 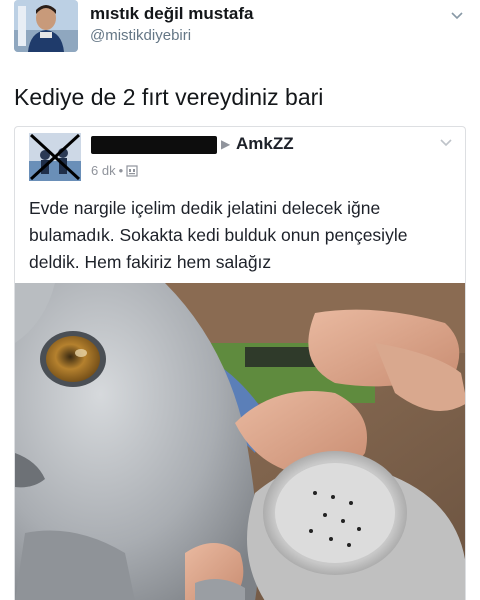 What do you see at coordinates (240, 31) in the screenshot?
I see `tweet-header: mıstık değil mustafa @mistikdiyebiri` at bounding box center [240, 31].